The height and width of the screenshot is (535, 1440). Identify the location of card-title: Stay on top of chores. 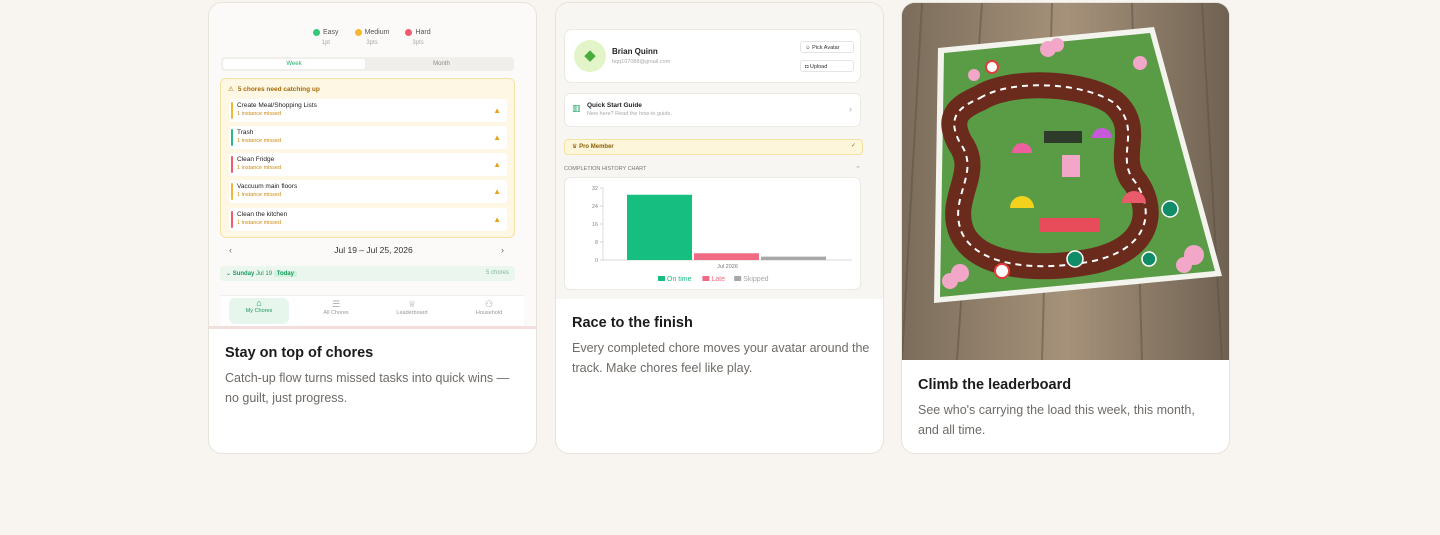
(299, 353).